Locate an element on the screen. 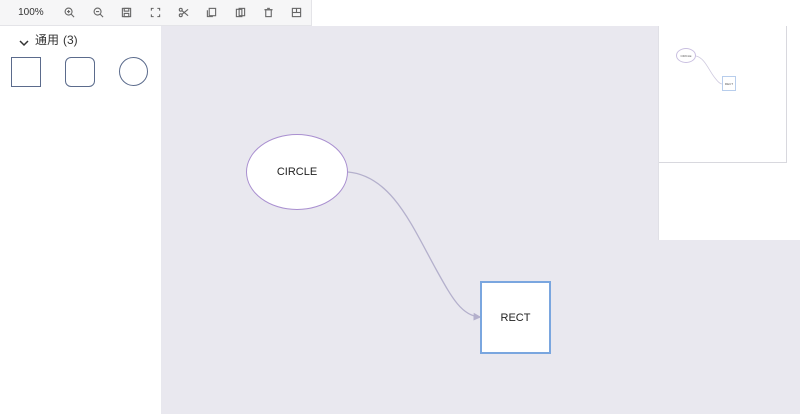 The width and height of the screenshot is (800, 414). save-icon is located at coordinates (126, 12).